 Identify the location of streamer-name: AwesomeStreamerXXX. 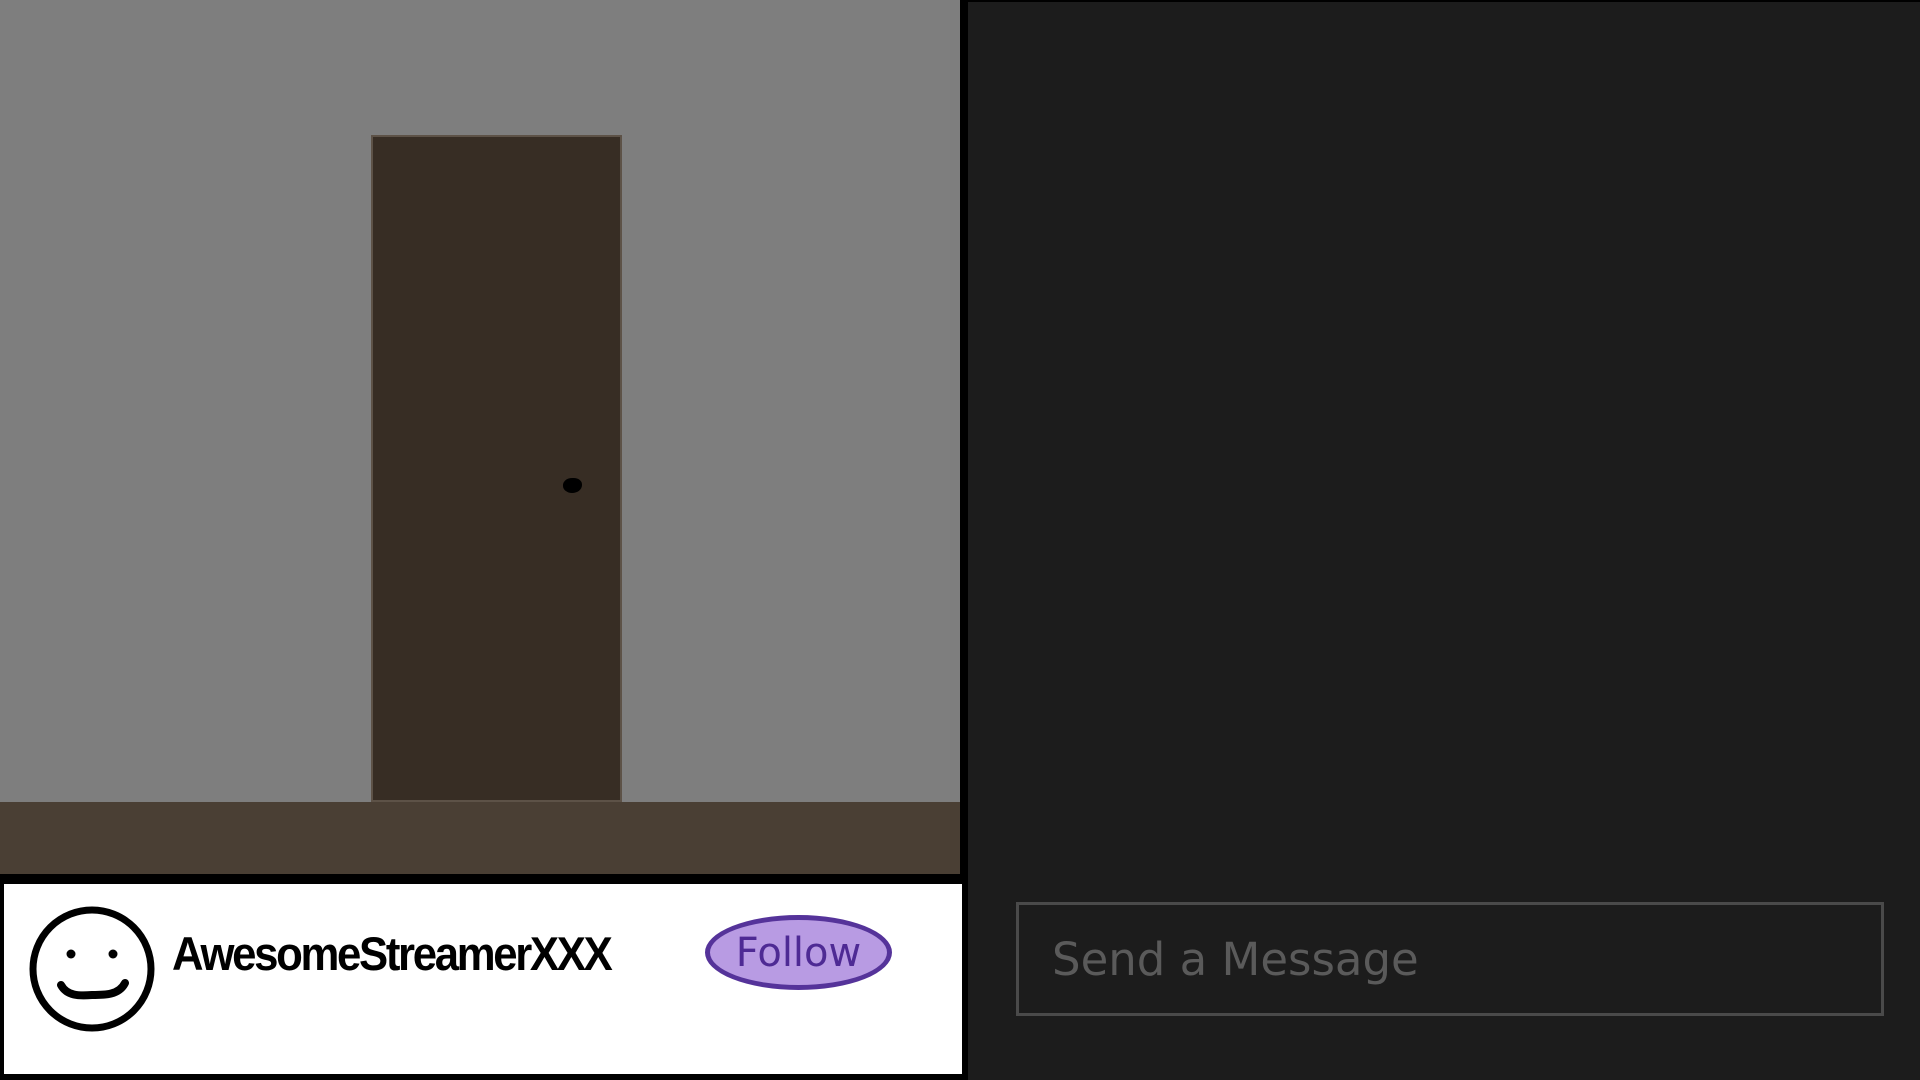
(392, 953).